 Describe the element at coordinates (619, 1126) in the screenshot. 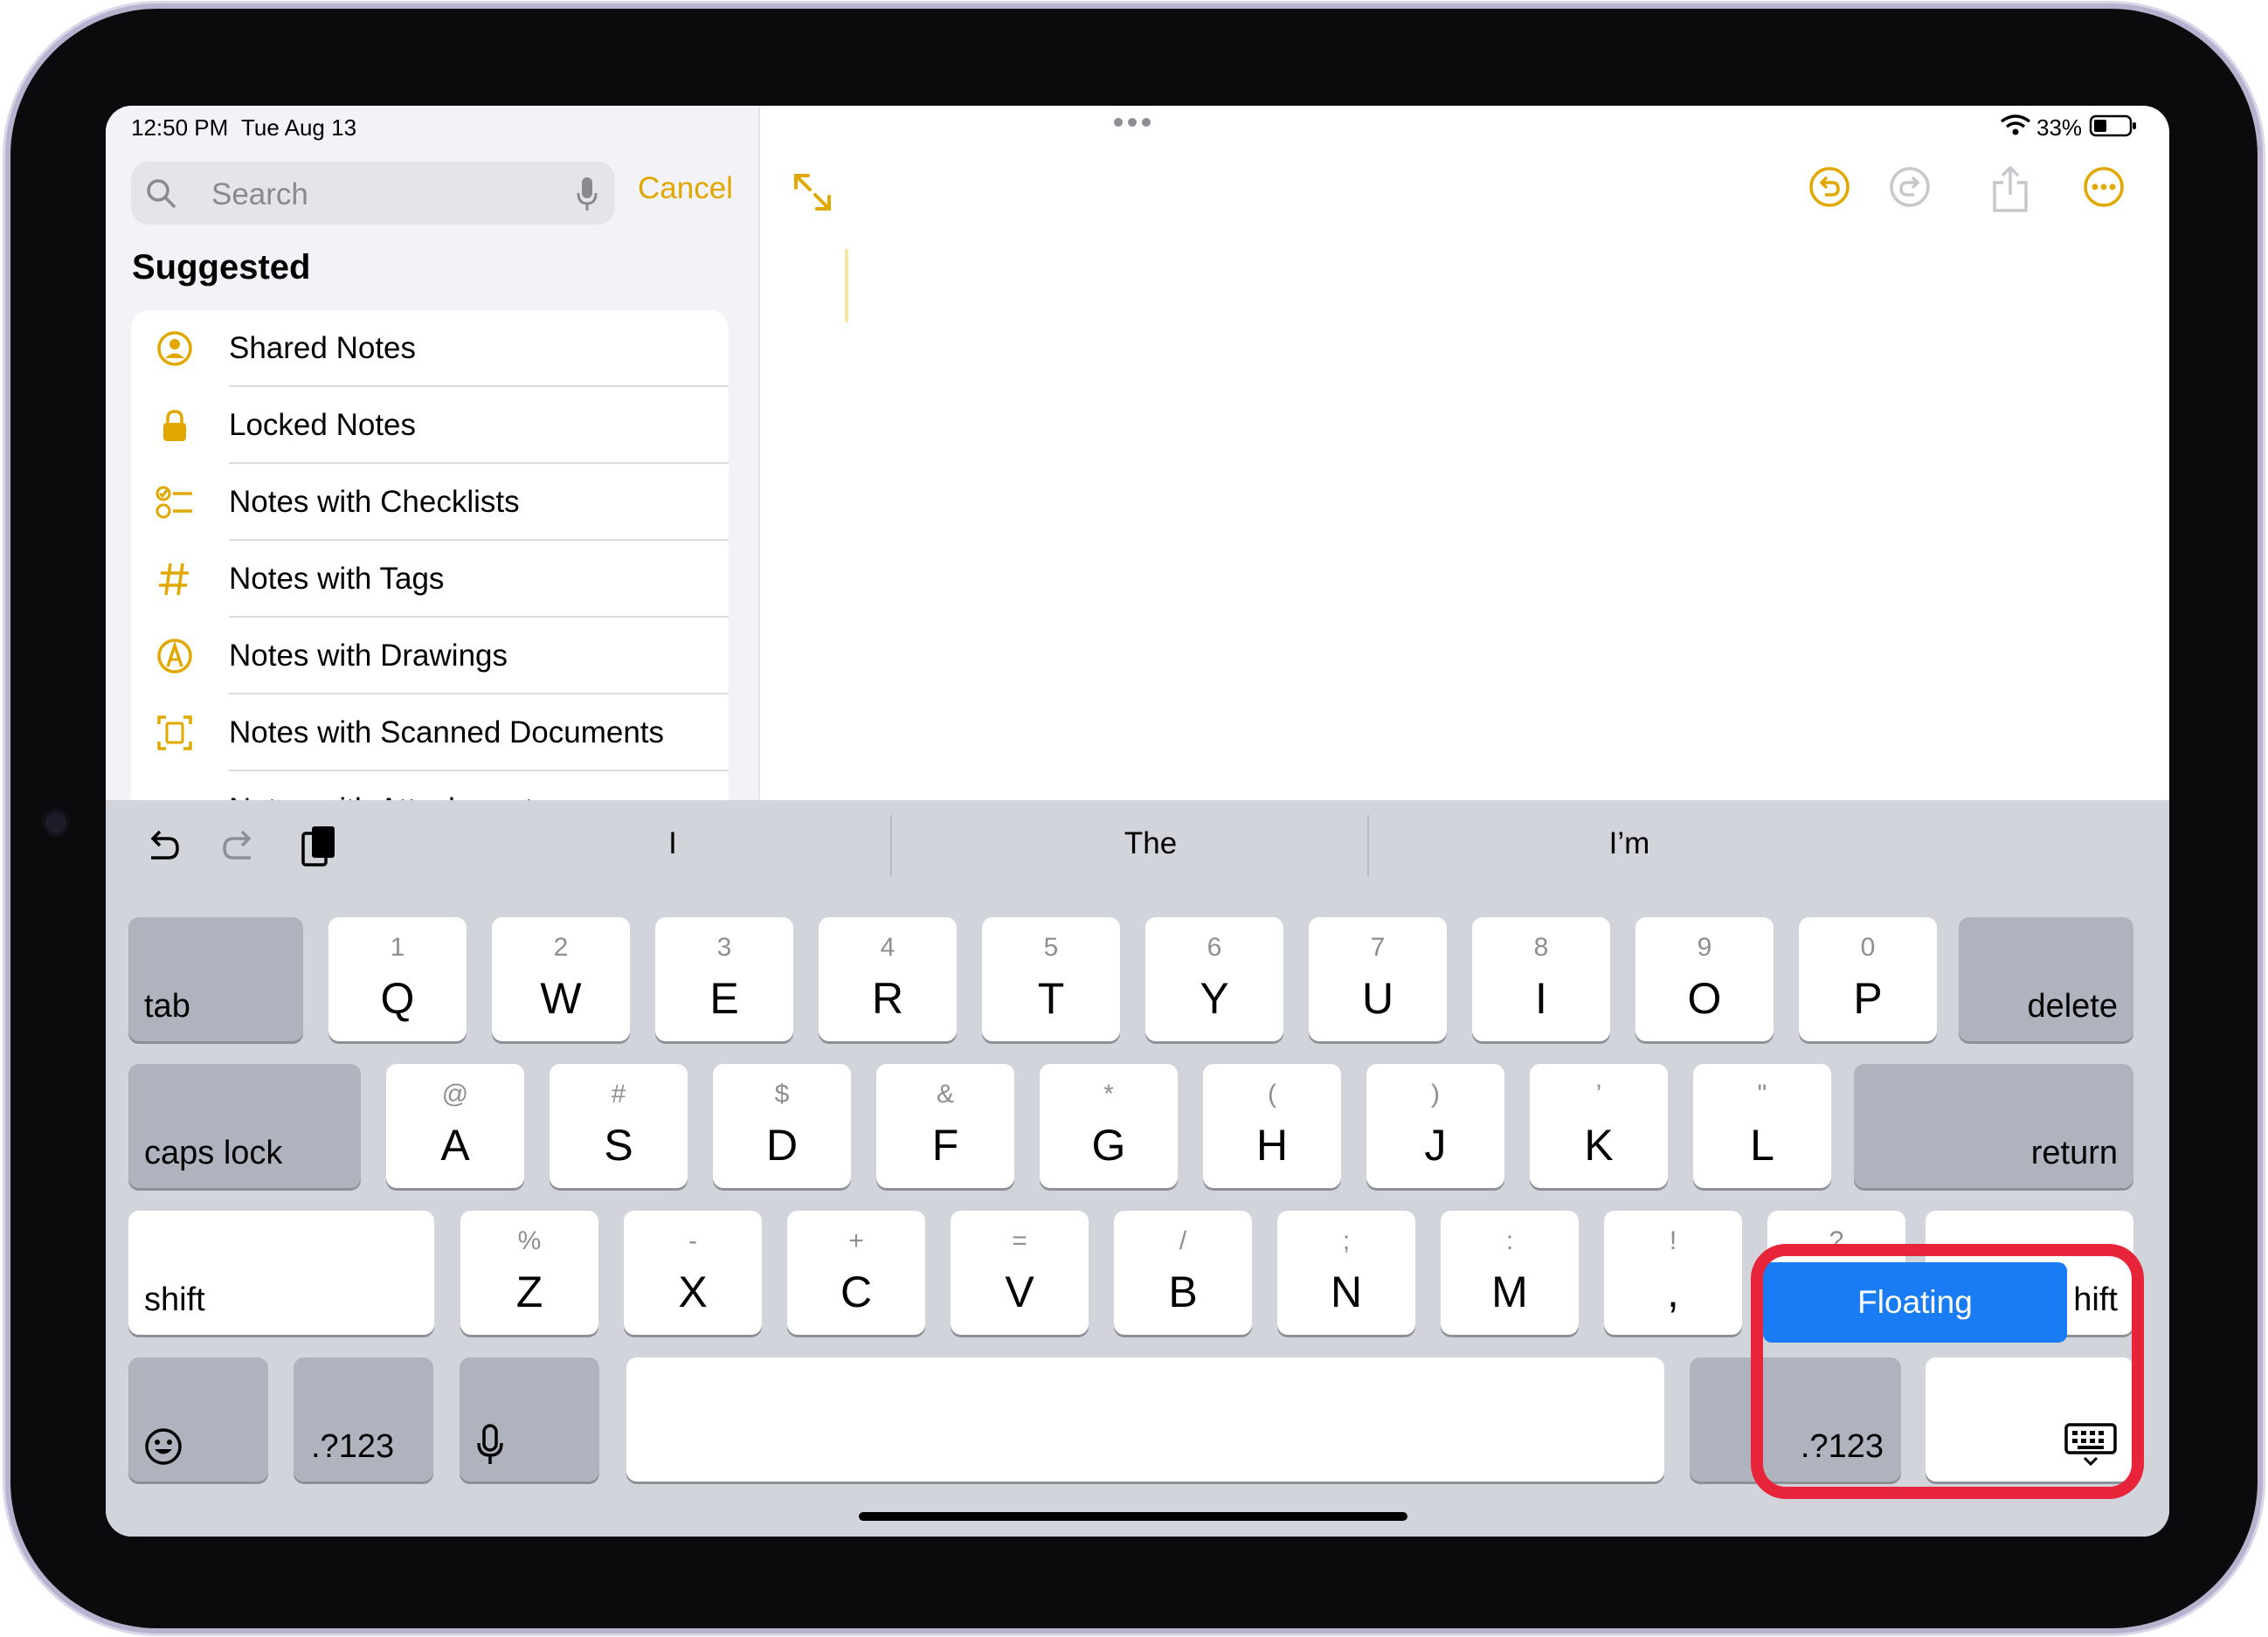

I see `key-s: # S` at that location.